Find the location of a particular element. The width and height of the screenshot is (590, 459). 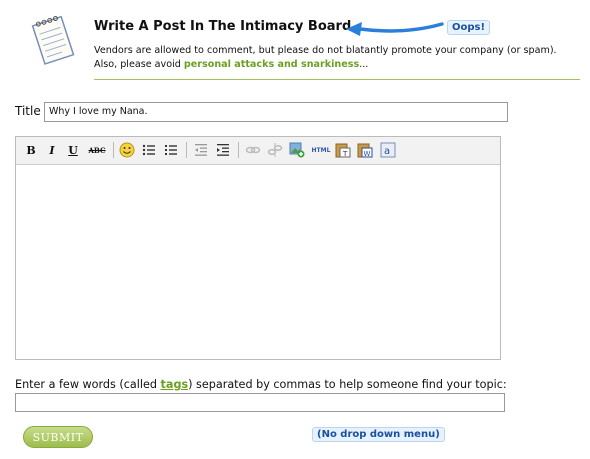

svg-text: W is located at coordinates (367, 154).